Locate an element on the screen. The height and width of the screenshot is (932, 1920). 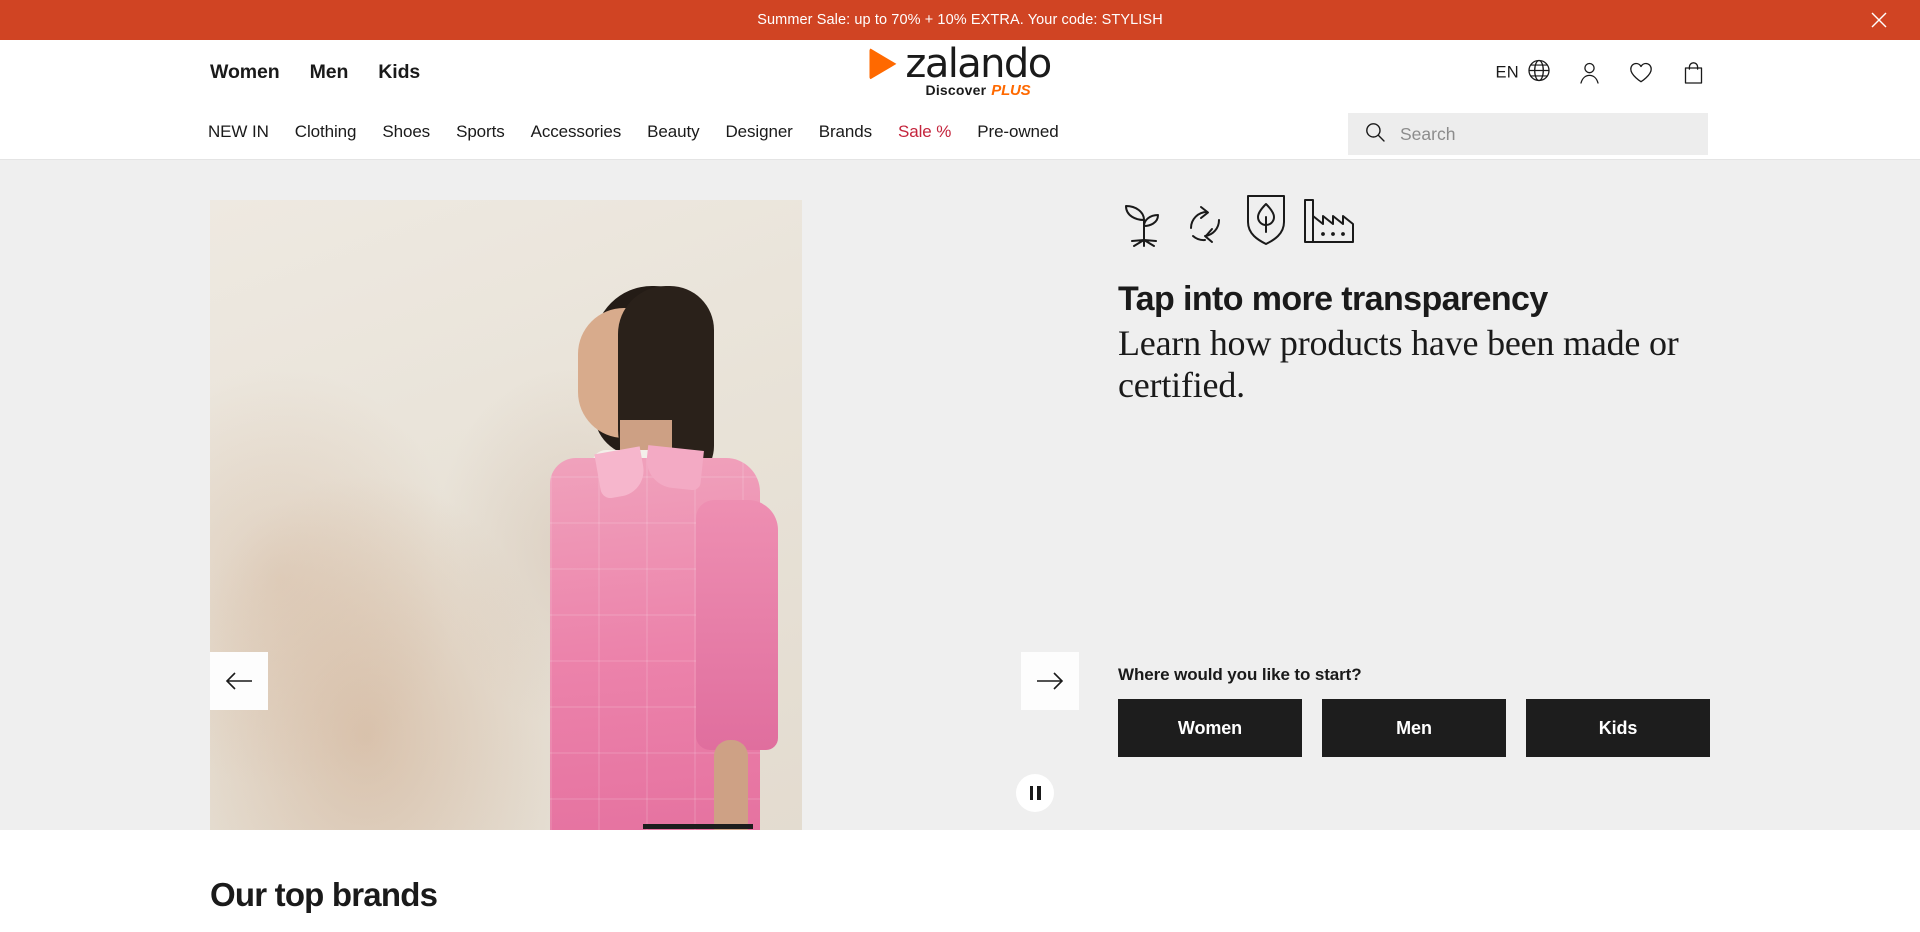
category-beauty: Beauty is located at coordinates (673, 132).